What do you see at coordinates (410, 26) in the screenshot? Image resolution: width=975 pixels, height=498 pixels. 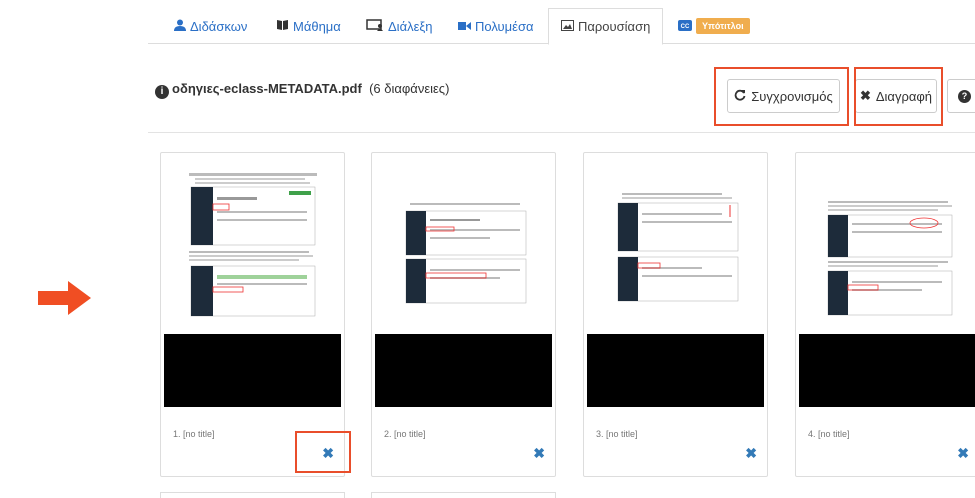 I see `tab-label: Διάλεξη` at bounding box center [410, 26].